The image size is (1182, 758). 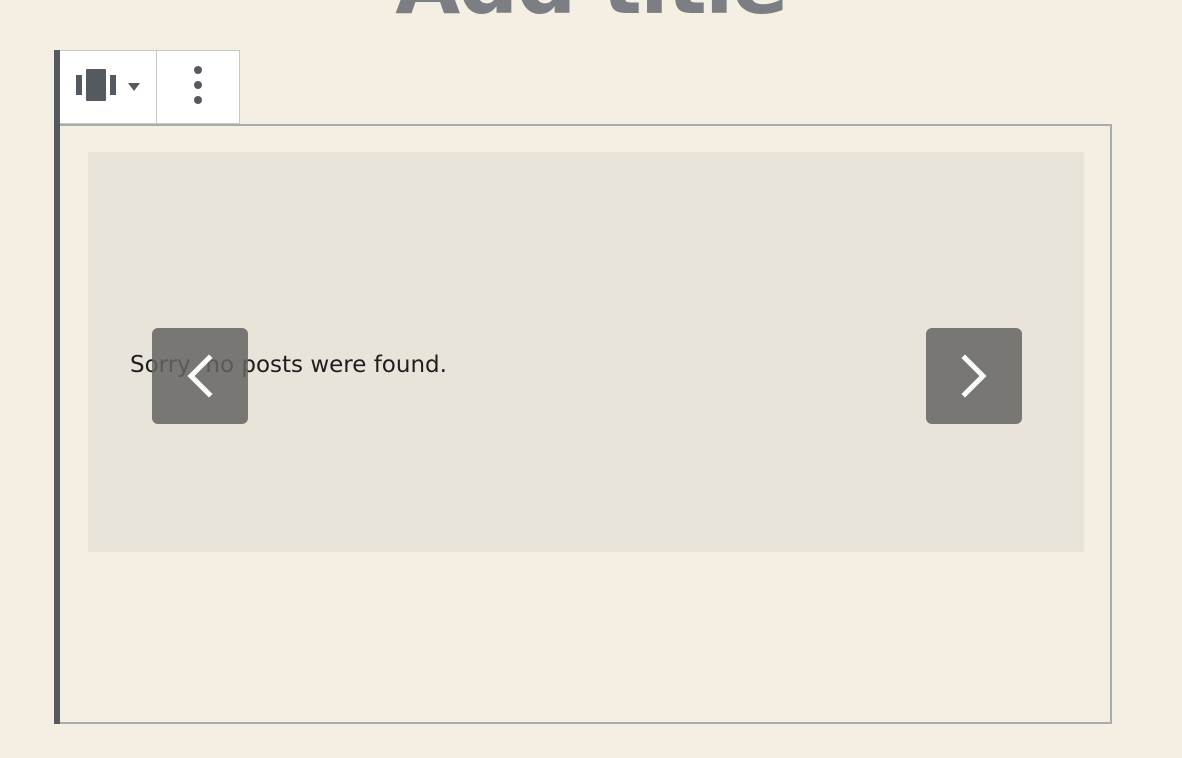 I want to click on more-options-button, so click(x=198, y=87).